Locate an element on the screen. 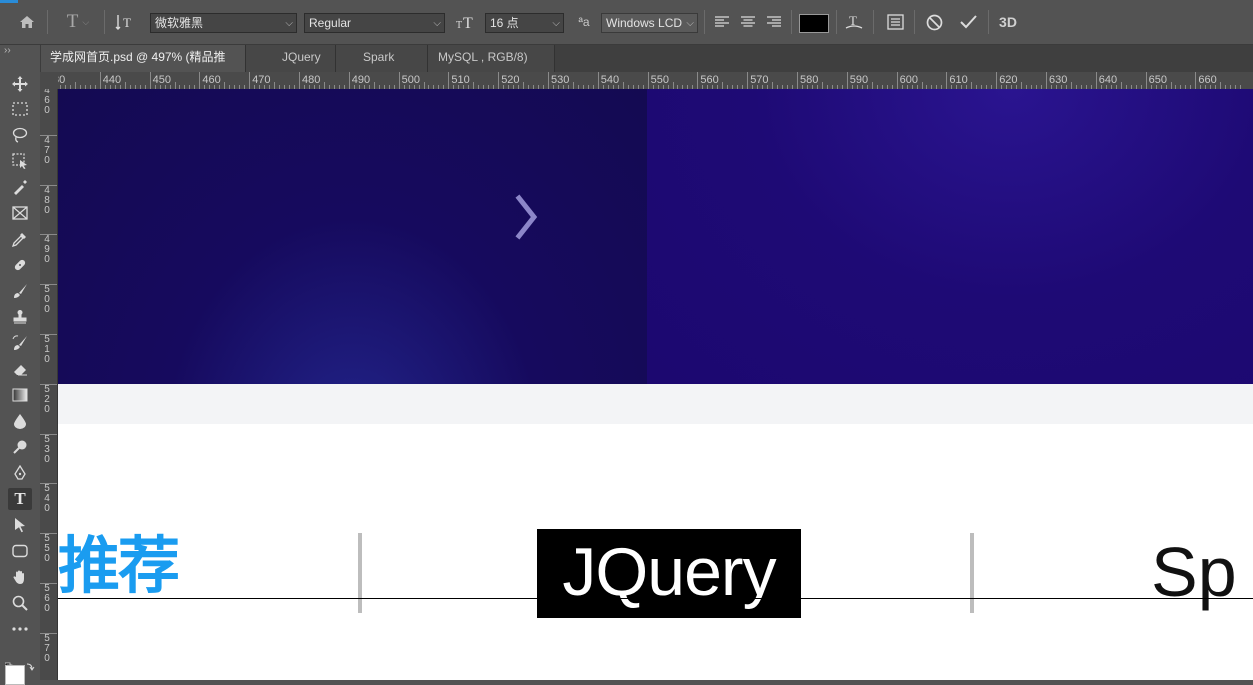  font-size-field: 16 点 ⌵ is located at coordinates (524, 23).